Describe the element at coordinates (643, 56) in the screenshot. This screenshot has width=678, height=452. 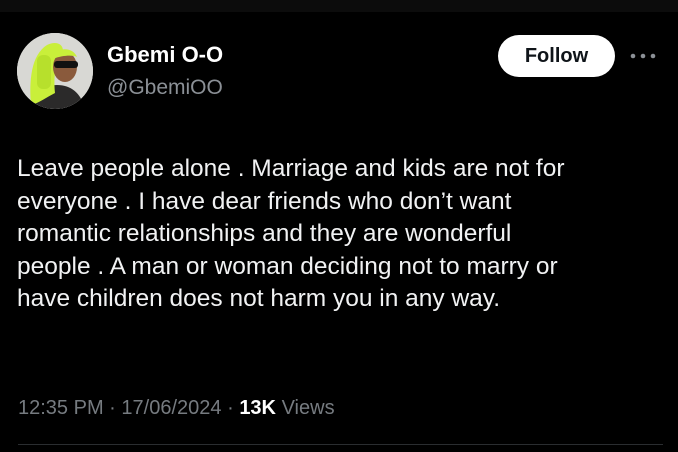
I see `more-options-icon` at that location.